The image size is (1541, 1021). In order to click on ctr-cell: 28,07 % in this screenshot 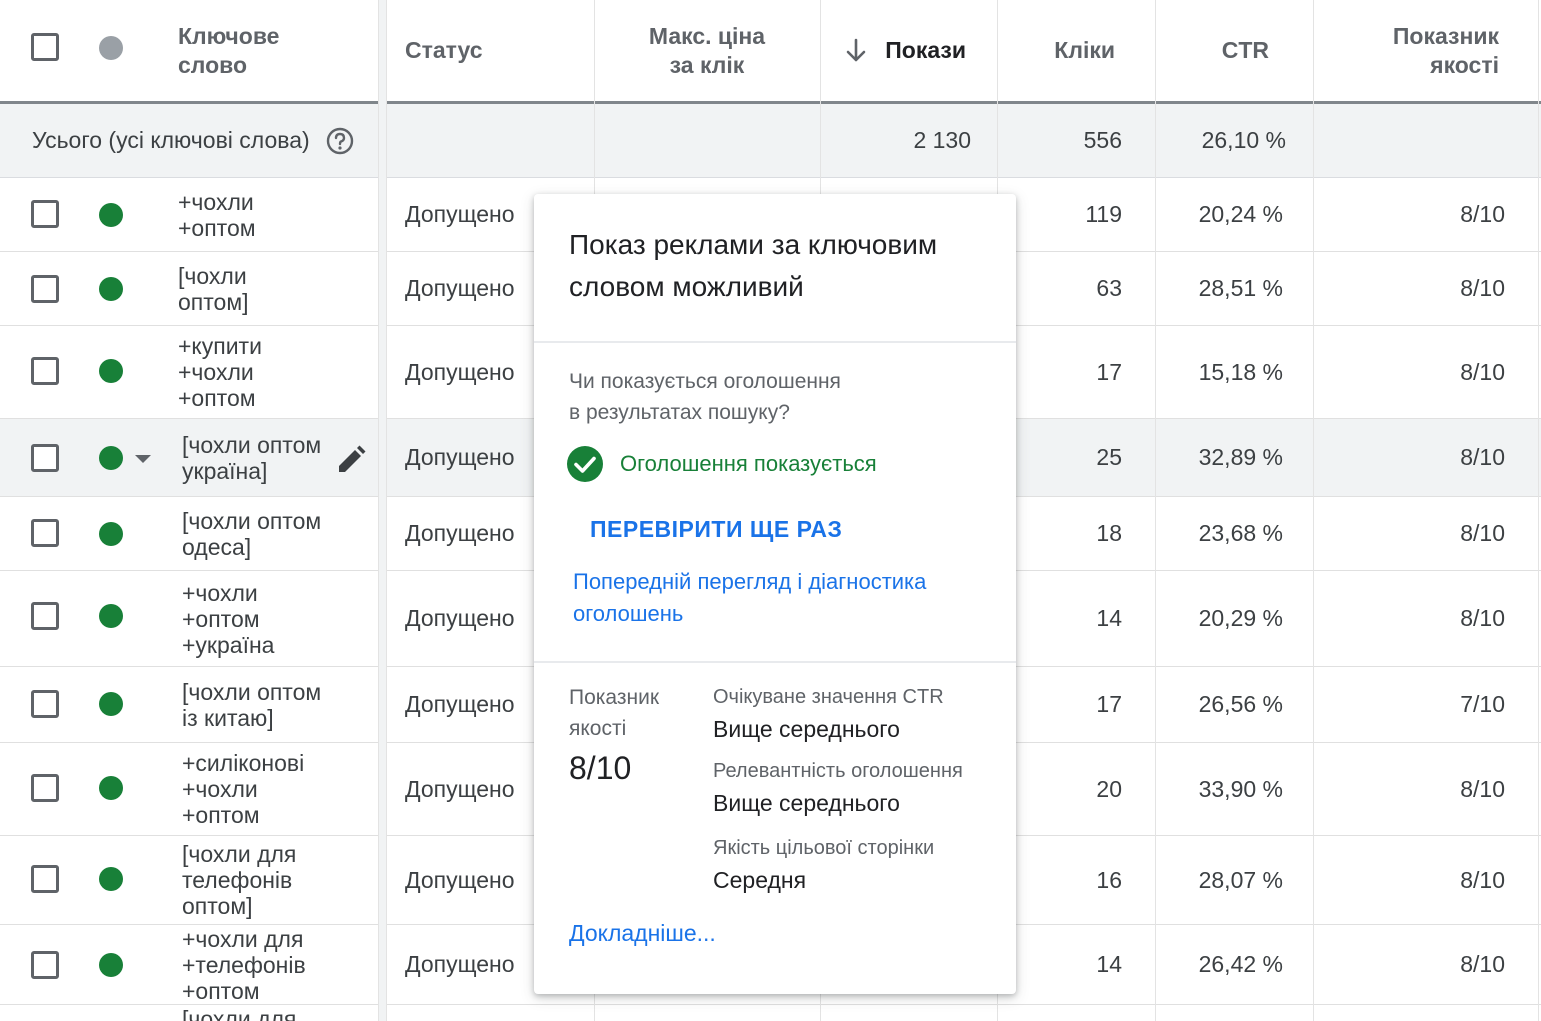, I will do `click(1234, 880)`.